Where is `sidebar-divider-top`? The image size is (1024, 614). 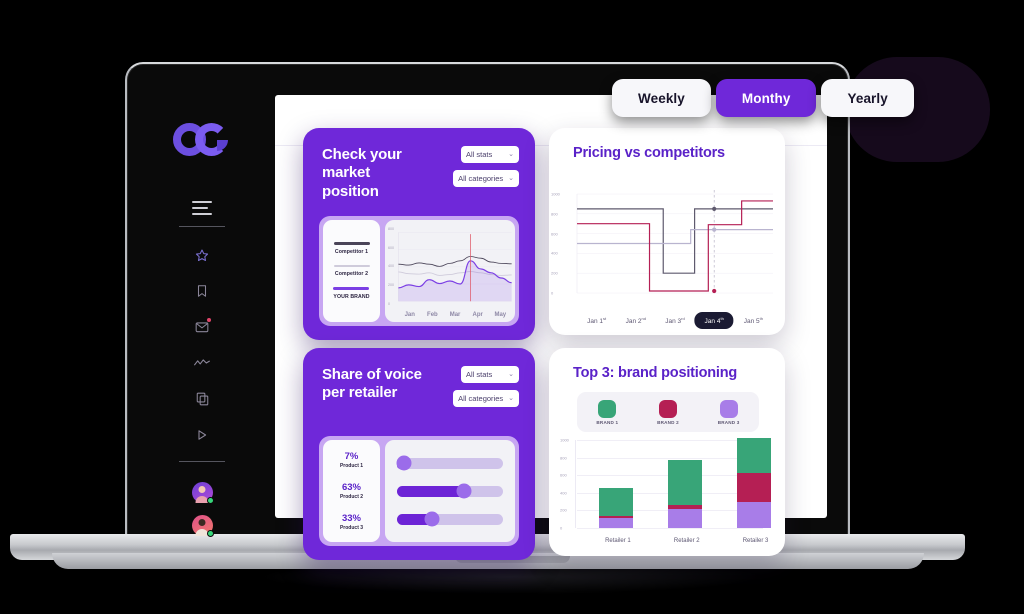
sidebar-divider-top is located at coordinates (202, 226).